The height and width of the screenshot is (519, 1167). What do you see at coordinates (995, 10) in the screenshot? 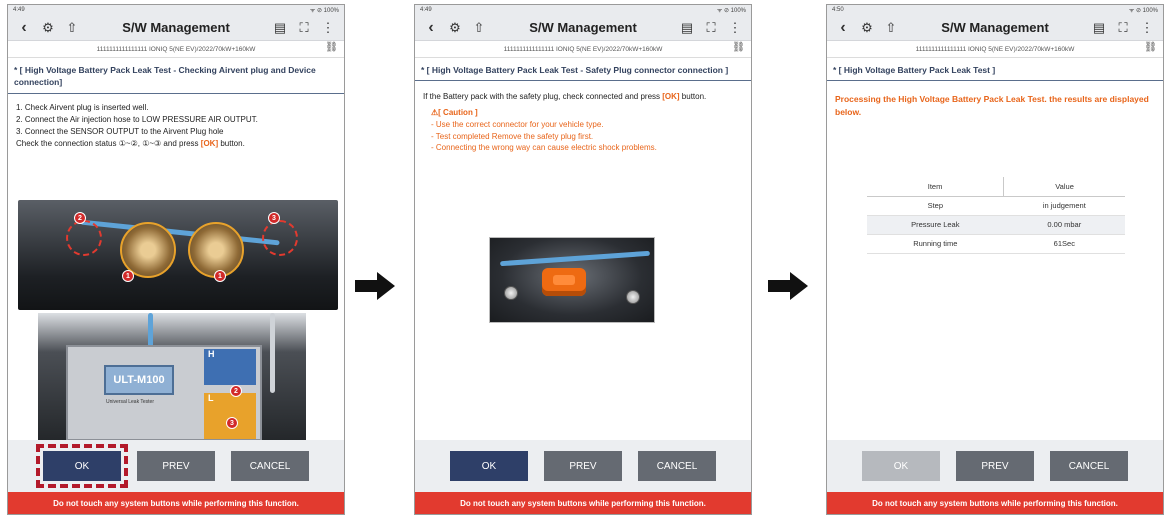
I see `status-bar: 4:50 ᯤ ⊘ 100%` at bounding box center [995, 10].